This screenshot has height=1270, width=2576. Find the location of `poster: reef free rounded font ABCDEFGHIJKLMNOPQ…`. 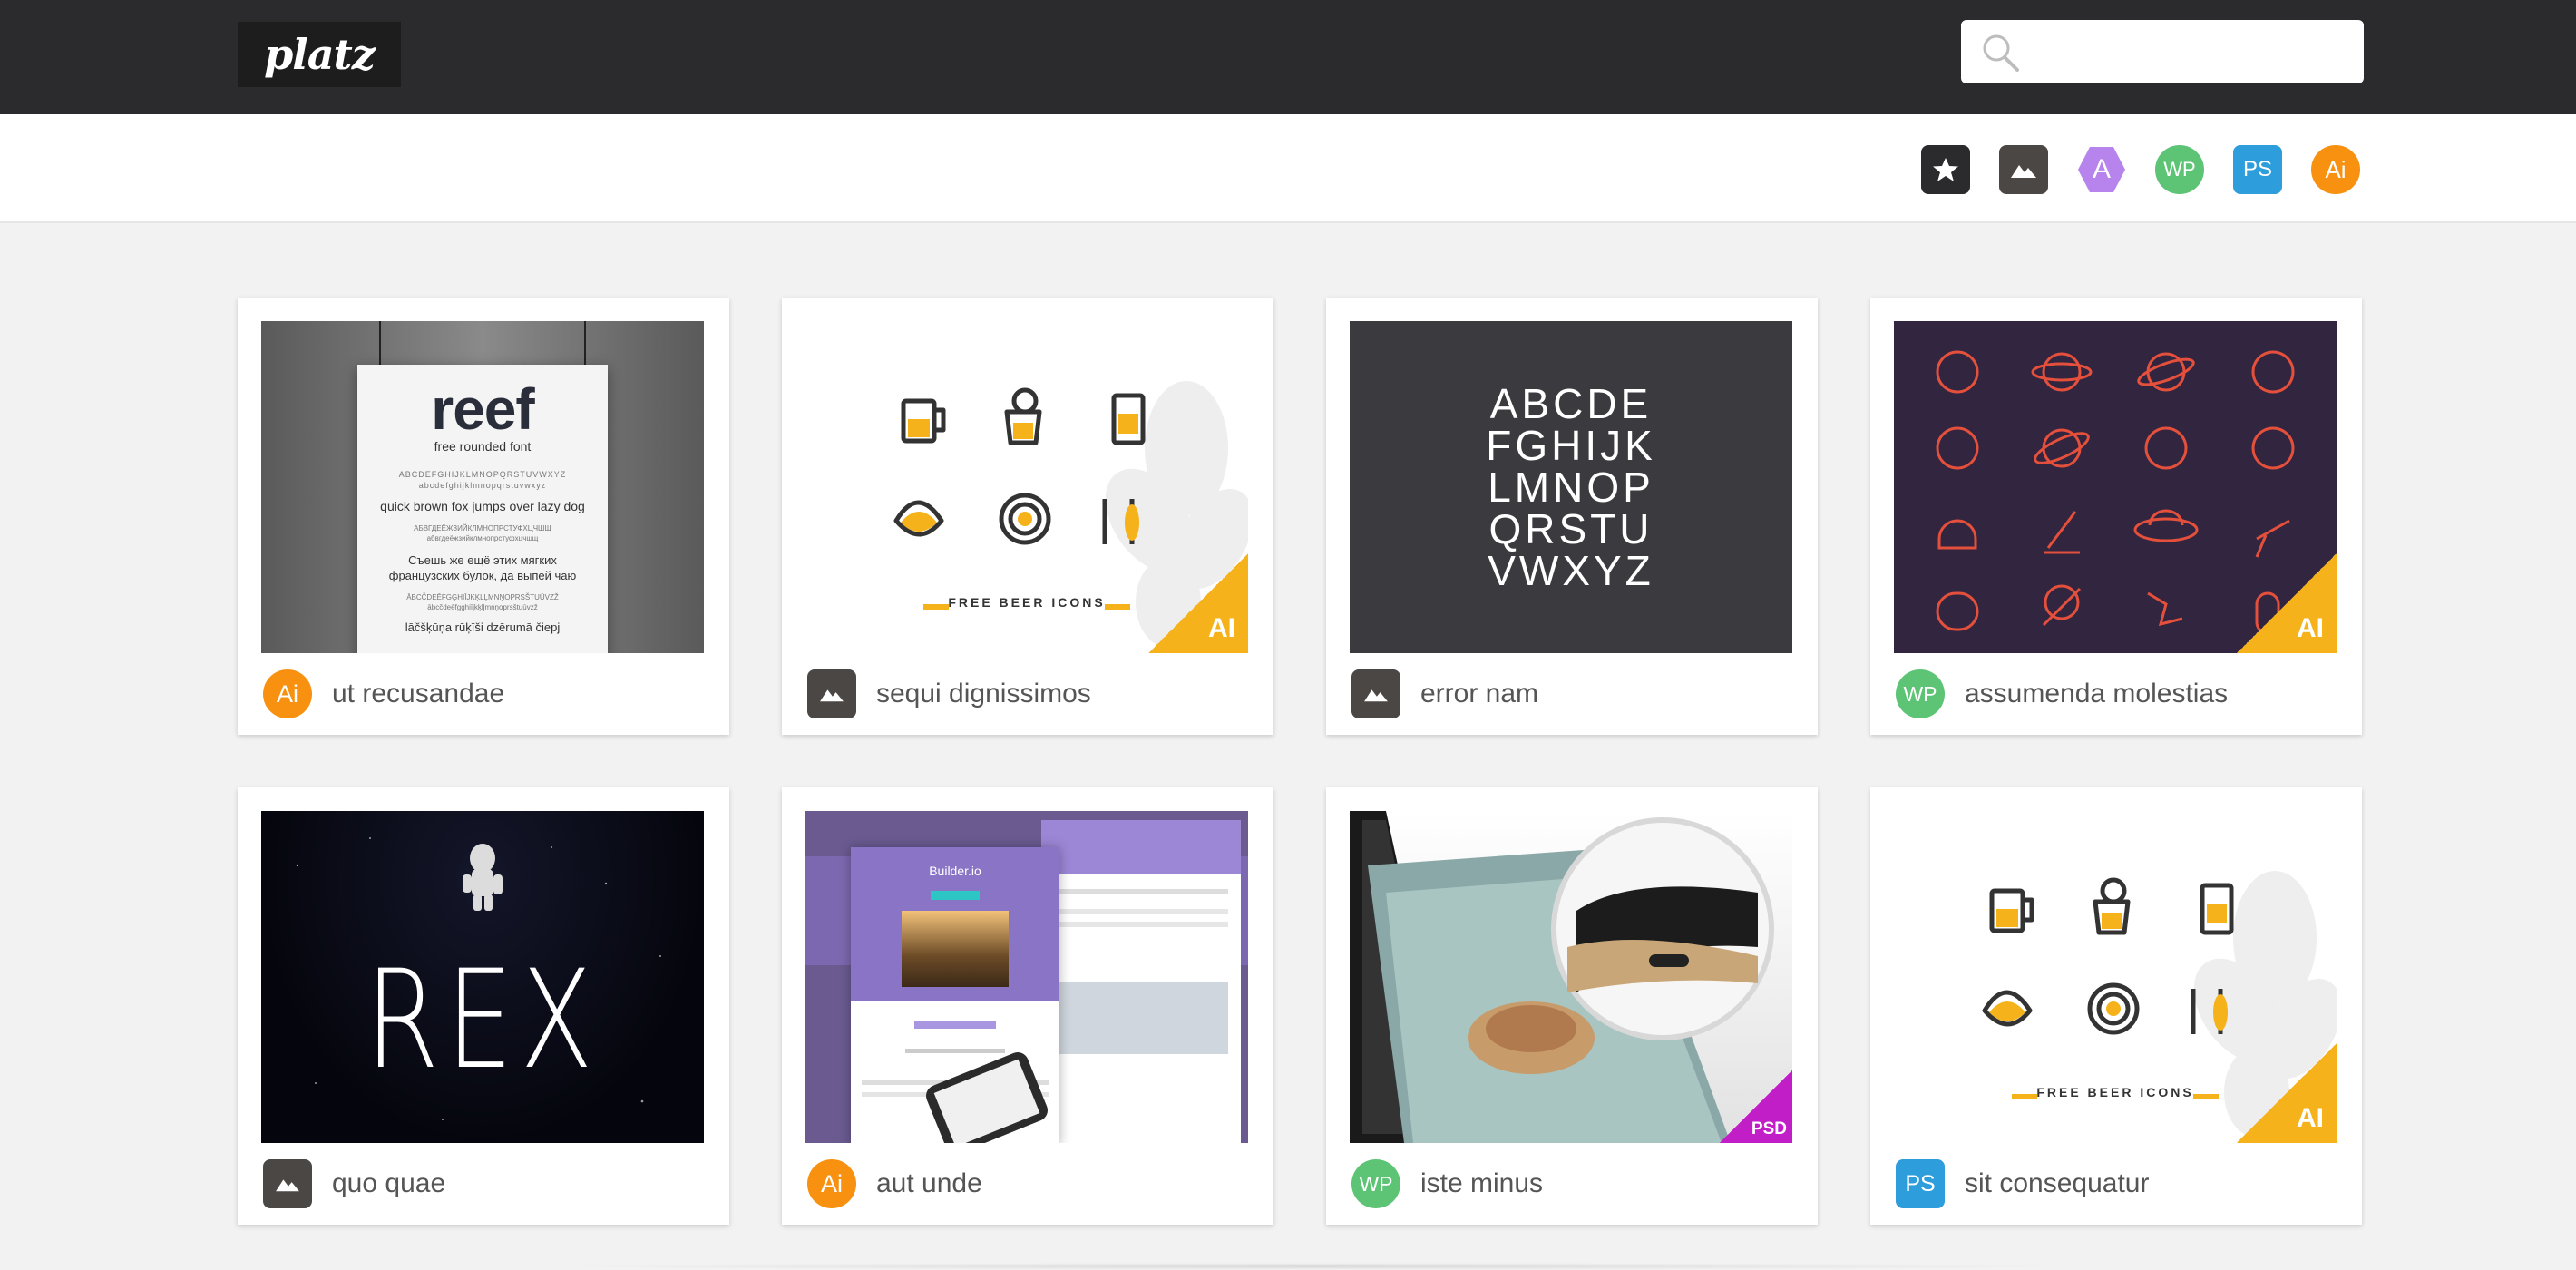

poster: reef free rounded font ABCDEFGHIJKLMNOPQ… is located at coordinates (482, 509).